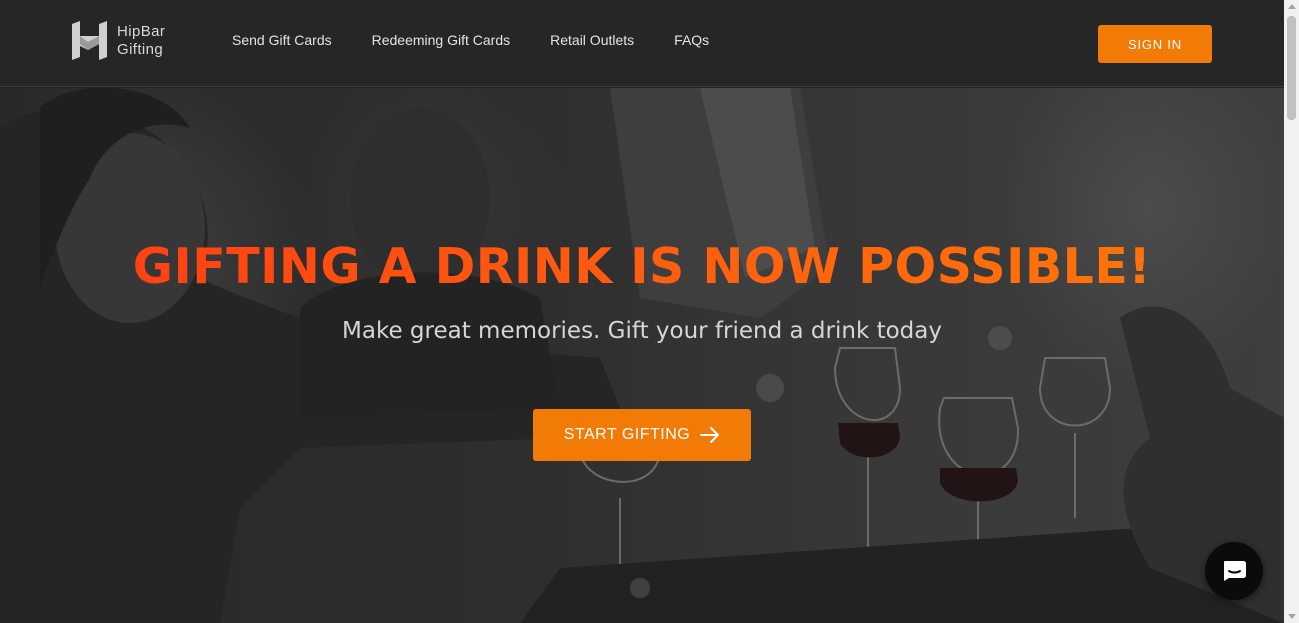  I want to click on nav-faqs: FAQs, so click(691, 40).